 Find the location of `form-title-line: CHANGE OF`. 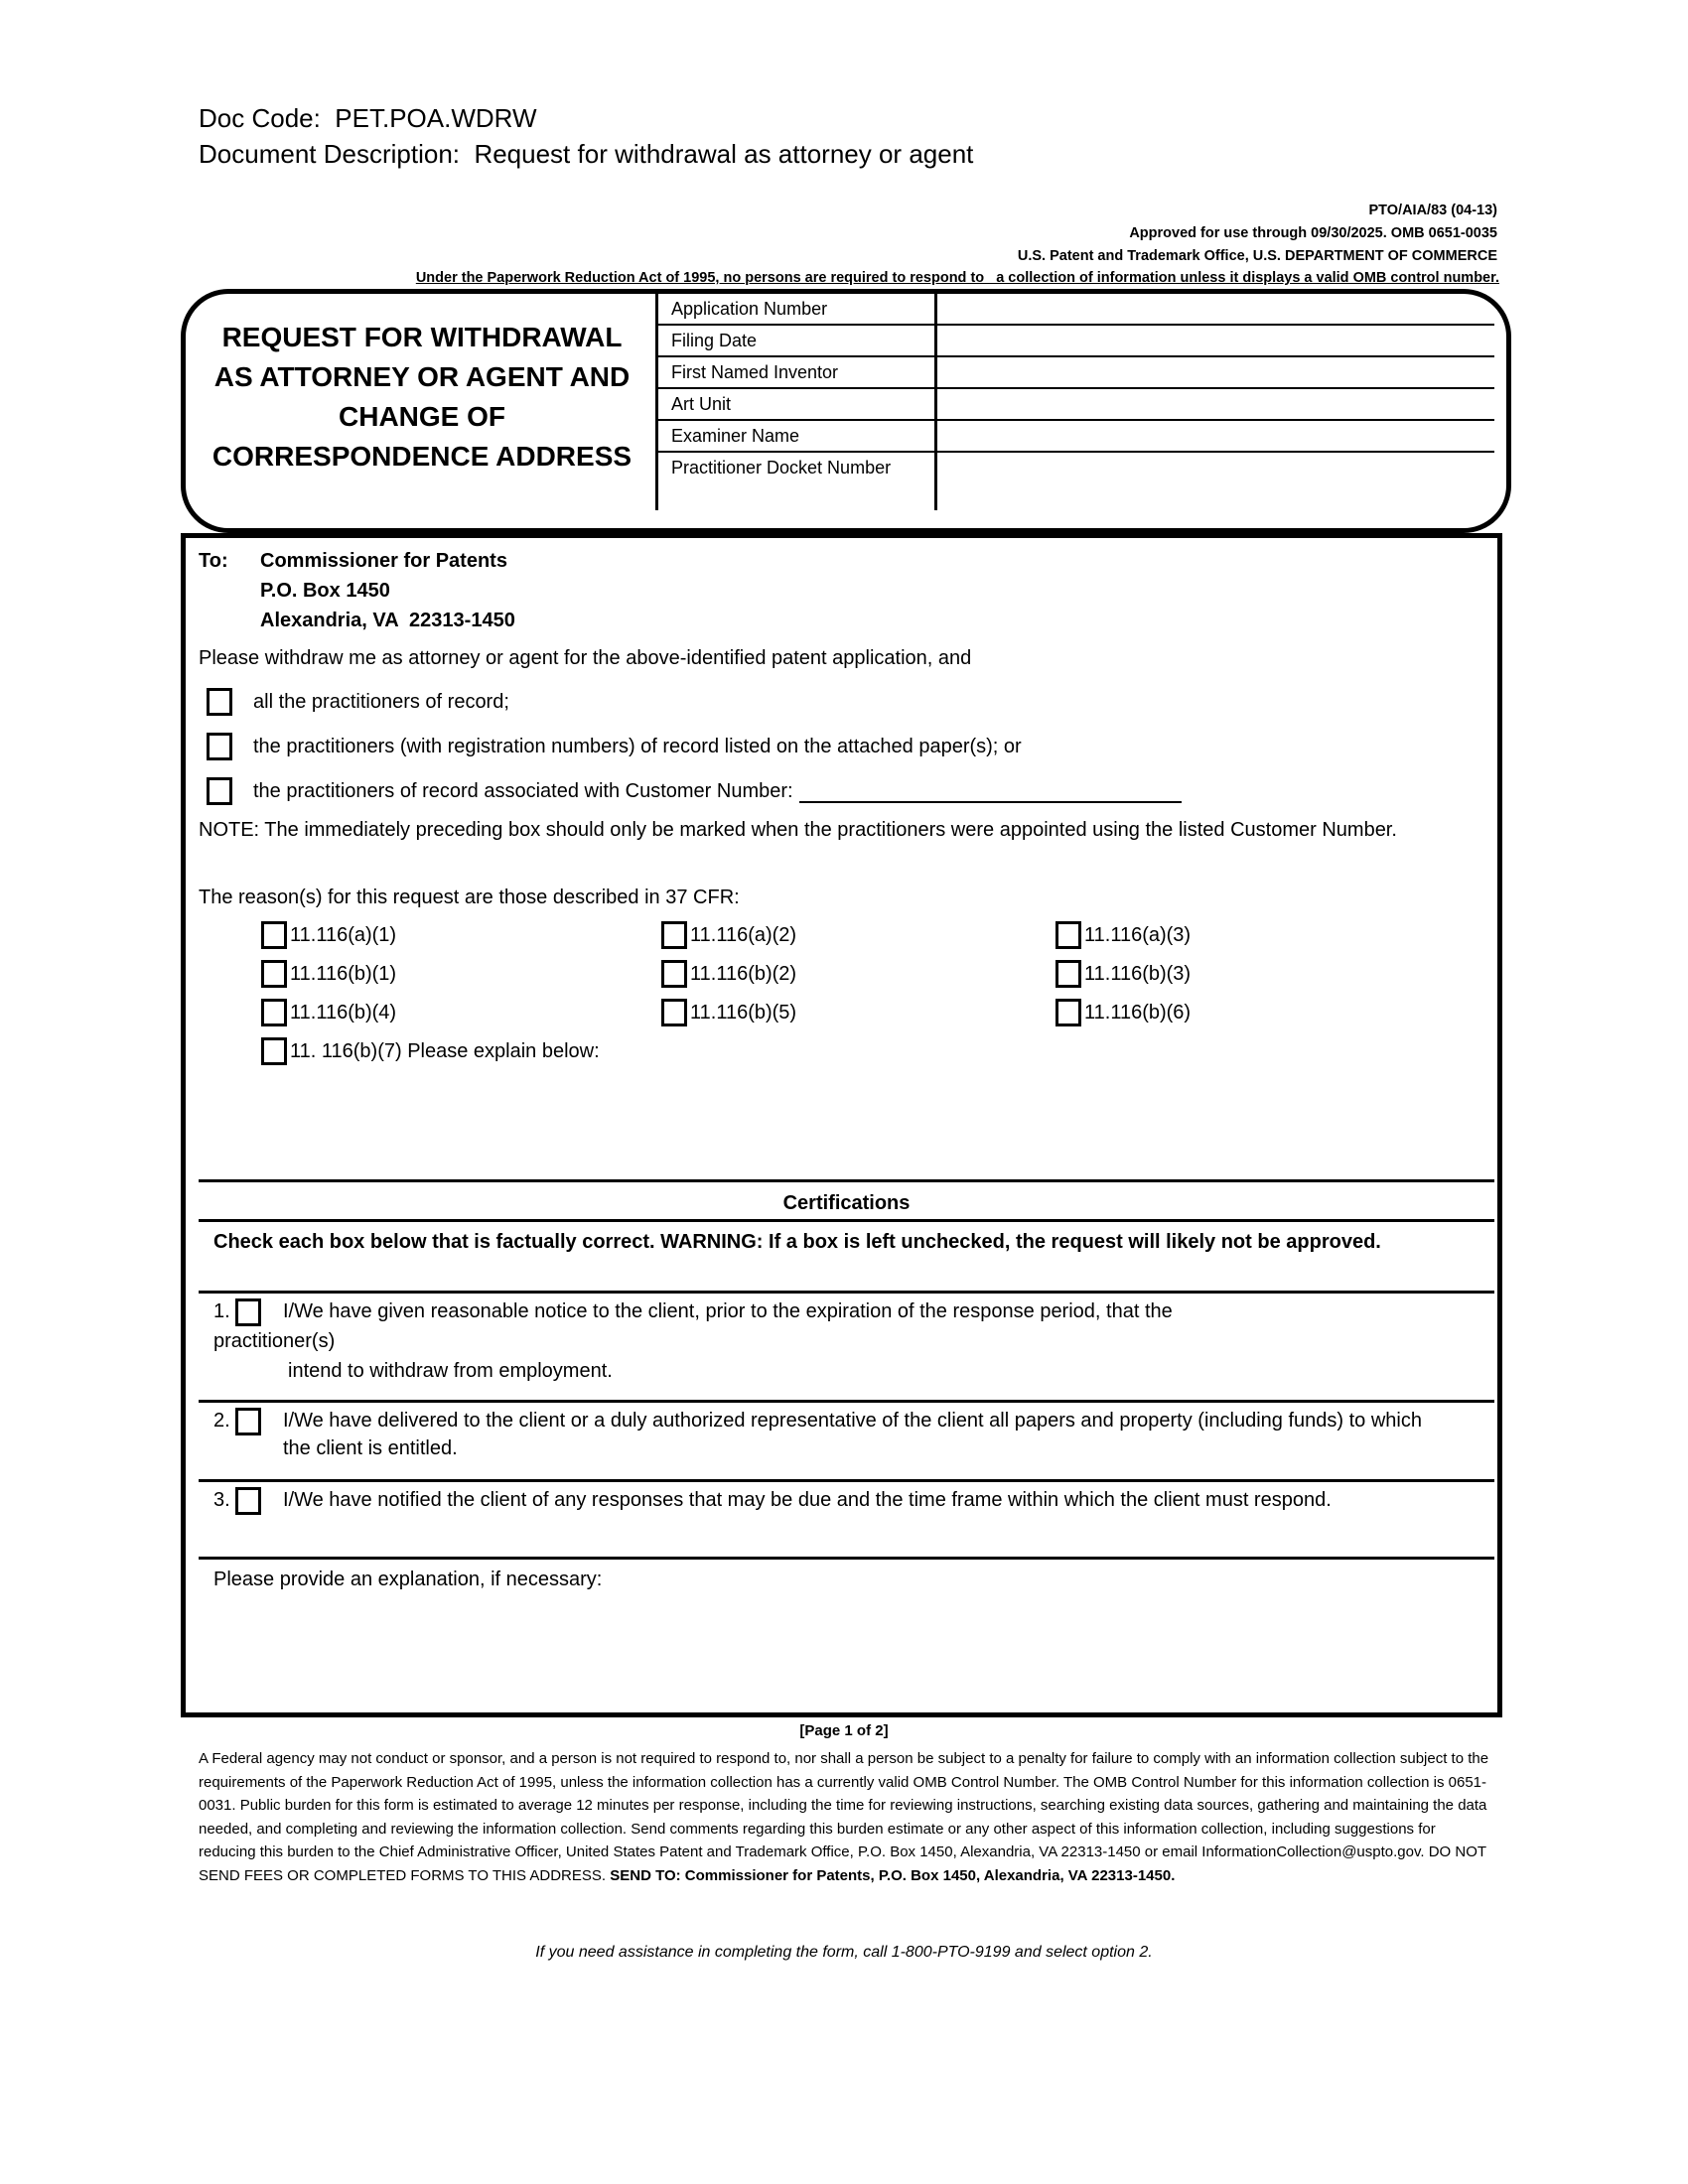

form-title-line: CHANGE OF is located at coordinates (422, 416).